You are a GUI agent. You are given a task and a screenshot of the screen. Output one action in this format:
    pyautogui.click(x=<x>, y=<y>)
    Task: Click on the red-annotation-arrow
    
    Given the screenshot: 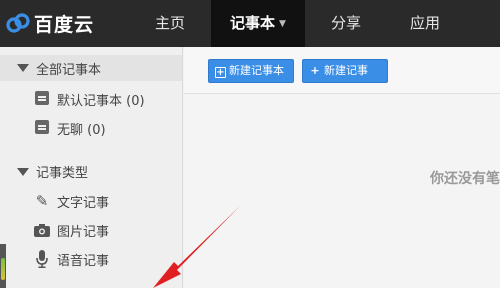 What is the action you would take?
    pyautogui.click(x=196, y=247)
    